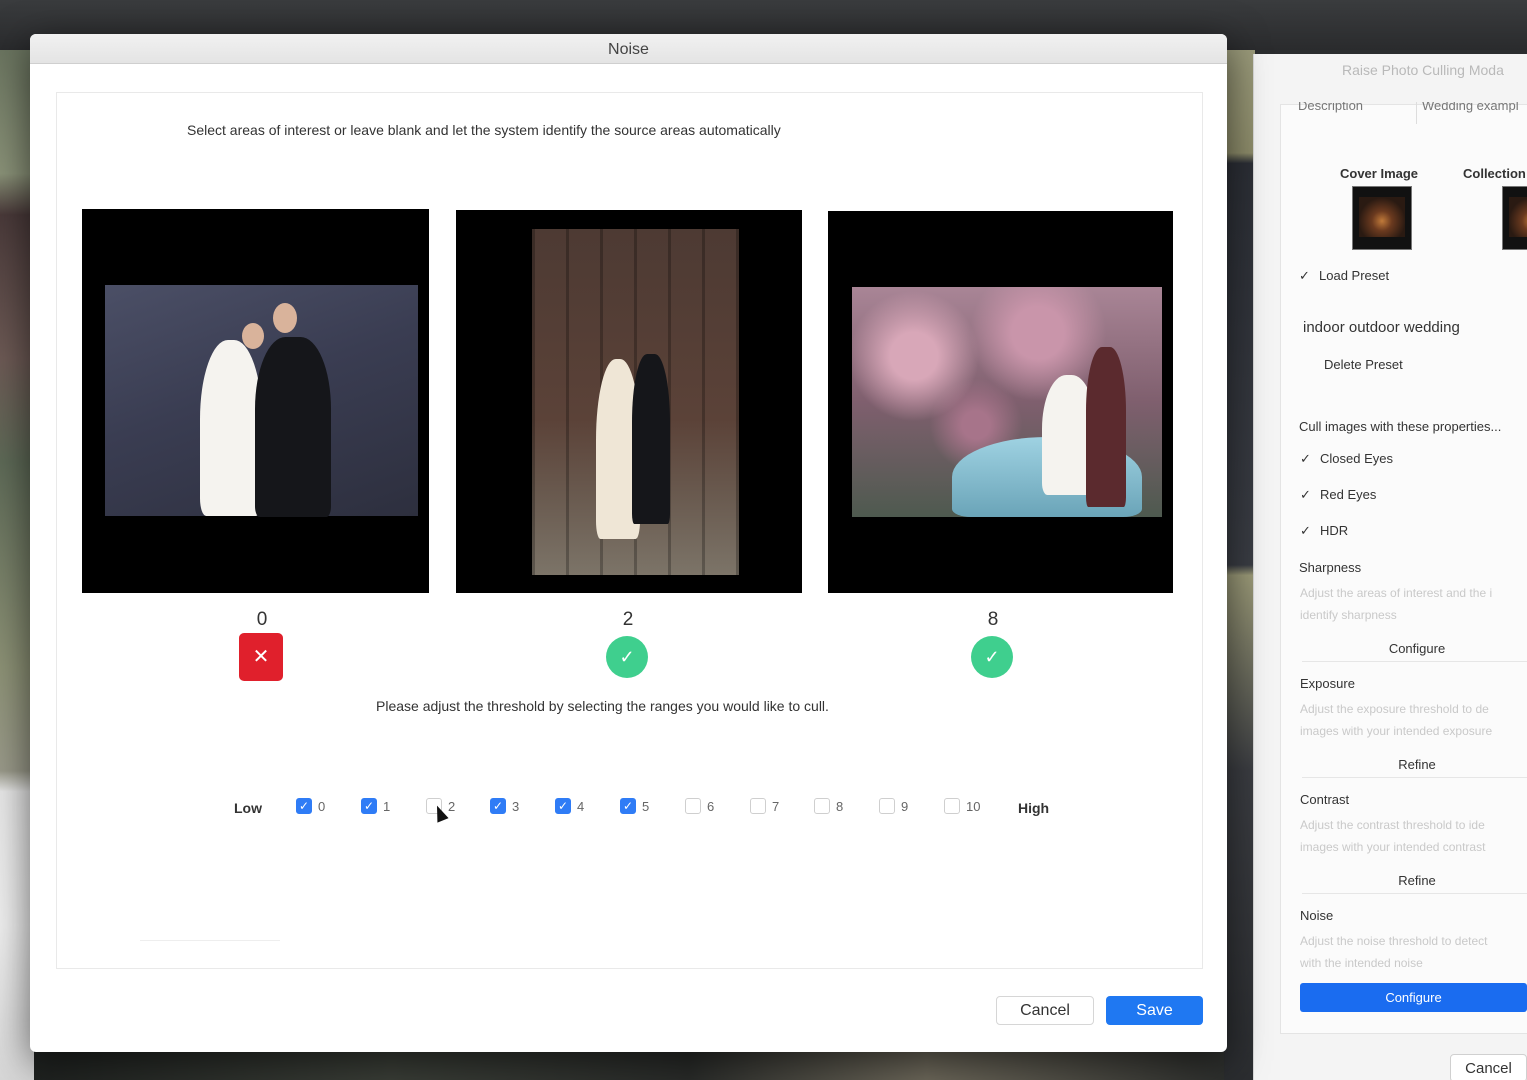  What do you see at coordinates (1514, 218) in the screenshot?
I see `collection-thumbnail` at bounding box center [1514, 218].